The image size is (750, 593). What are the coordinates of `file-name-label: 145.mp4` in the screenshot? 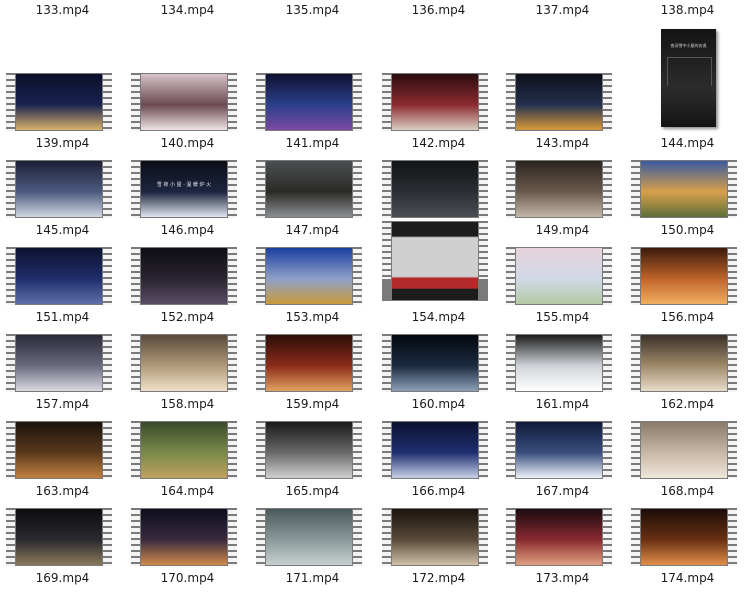 It's located at (62, 230).